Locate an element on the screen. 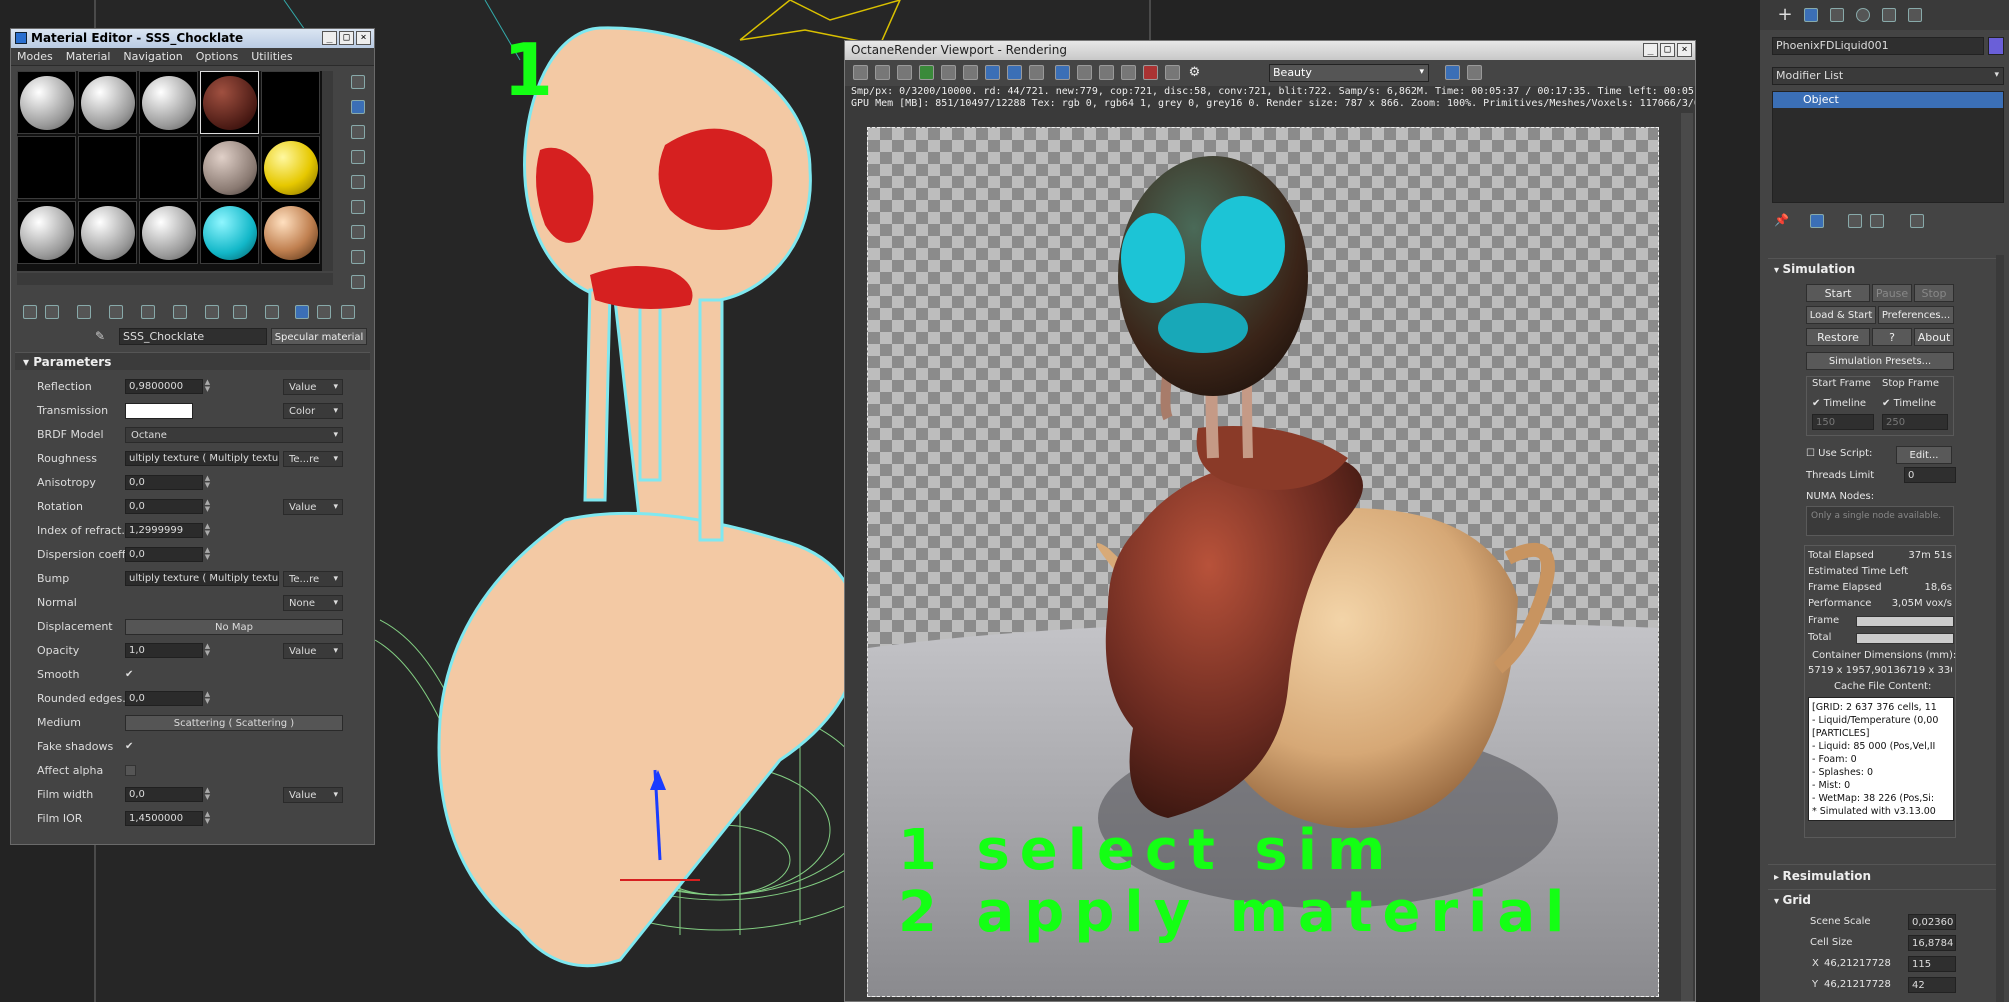  opacity-mode: Value is located at coordinates (313, 651).